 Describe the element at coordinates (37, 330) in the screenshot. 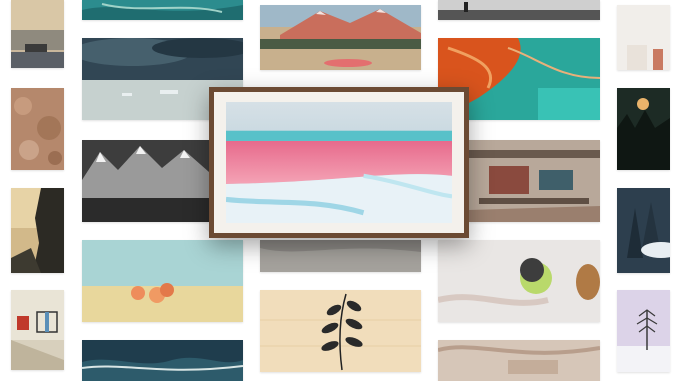

I see `artwork-tile-modernist-architecture` at that location.